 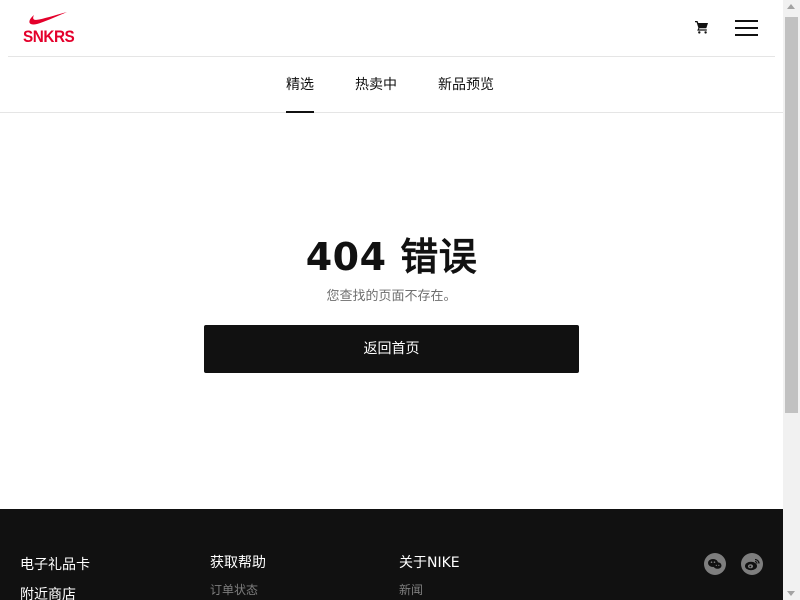 What do you see at coordinates (752, 564) in the screenshot?
I see `weibo-icon` at bounding box center [752, 564].